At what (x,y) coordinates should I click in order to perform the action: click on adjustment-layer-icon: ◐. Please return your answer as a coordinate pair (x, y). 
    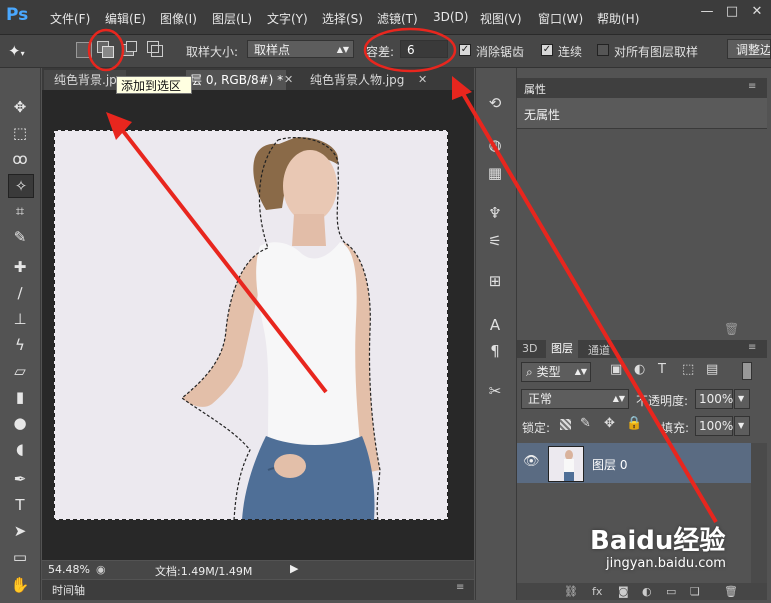
    Looking at the image, I should click on (647, 591).